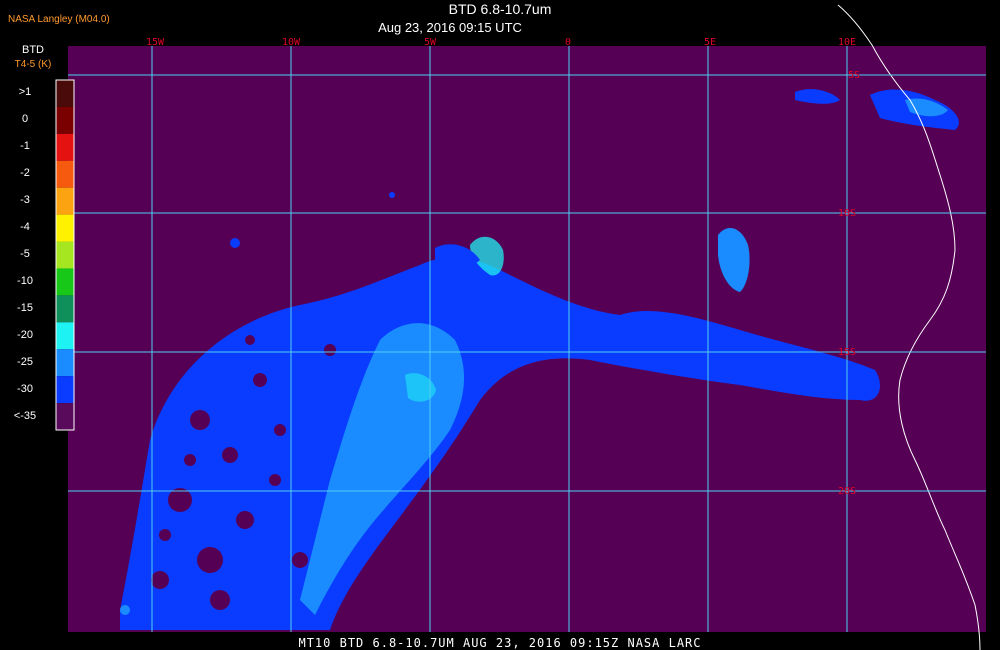 The width and height of the screenshot is (1000, 650). What do you see at coordinates (430, 42) in the screenshot?
I see `lon-label-5w: 5W` at bounding box center [430, 42].